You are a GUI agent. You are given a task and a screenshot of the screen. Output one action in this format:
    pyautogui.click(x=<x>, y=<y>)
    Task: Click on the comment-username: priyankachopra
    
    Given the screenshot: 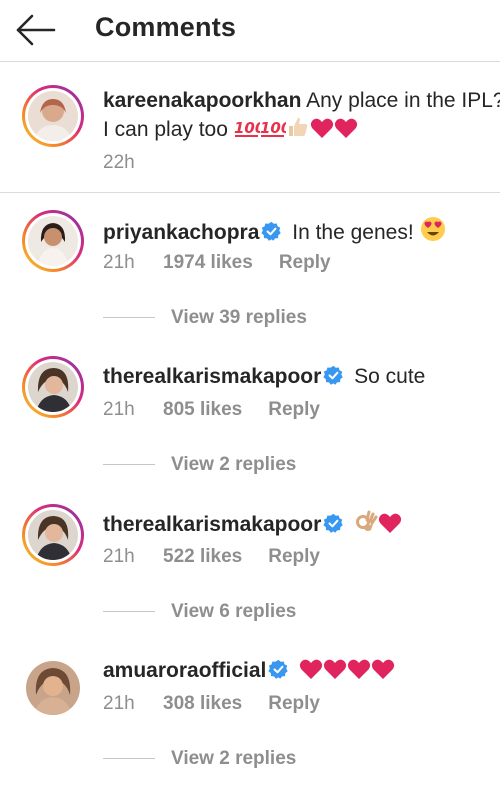 What is the action you would take?
    pyautogui.click(x=181, y=232)
    